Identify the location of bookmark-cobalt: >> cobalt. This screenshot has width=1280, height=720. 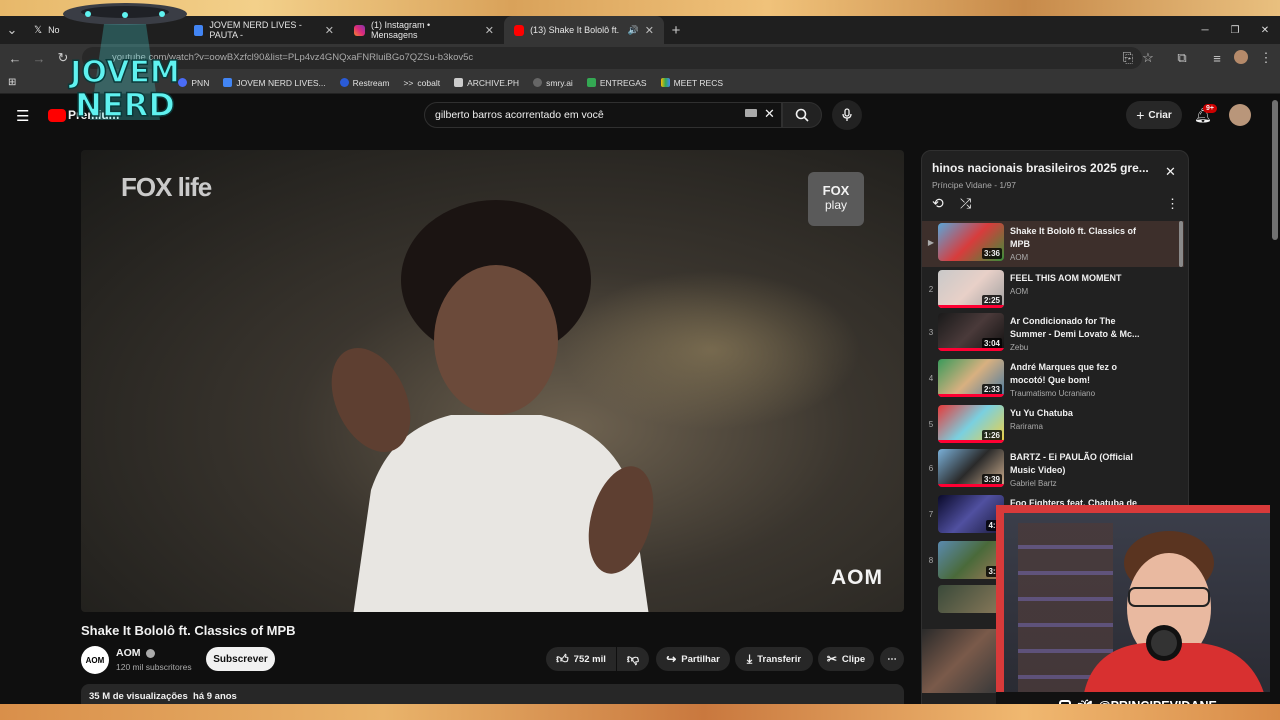
(421, 83).